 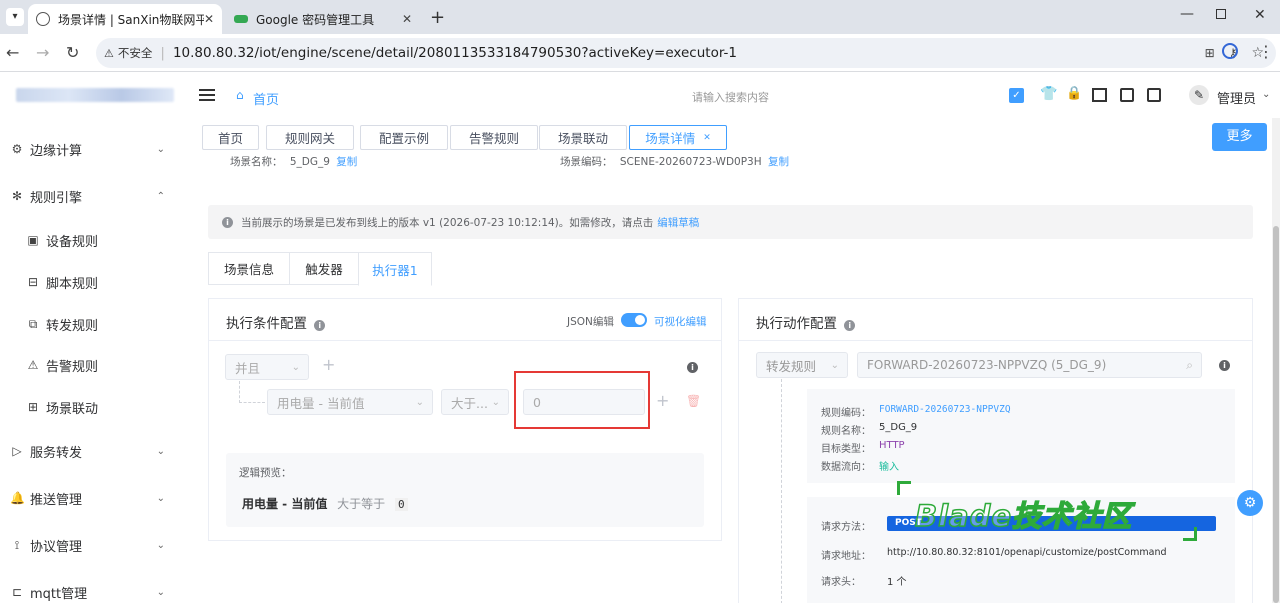 I want to click on detail-key: 数据流向：, so click(x=846, y=467).